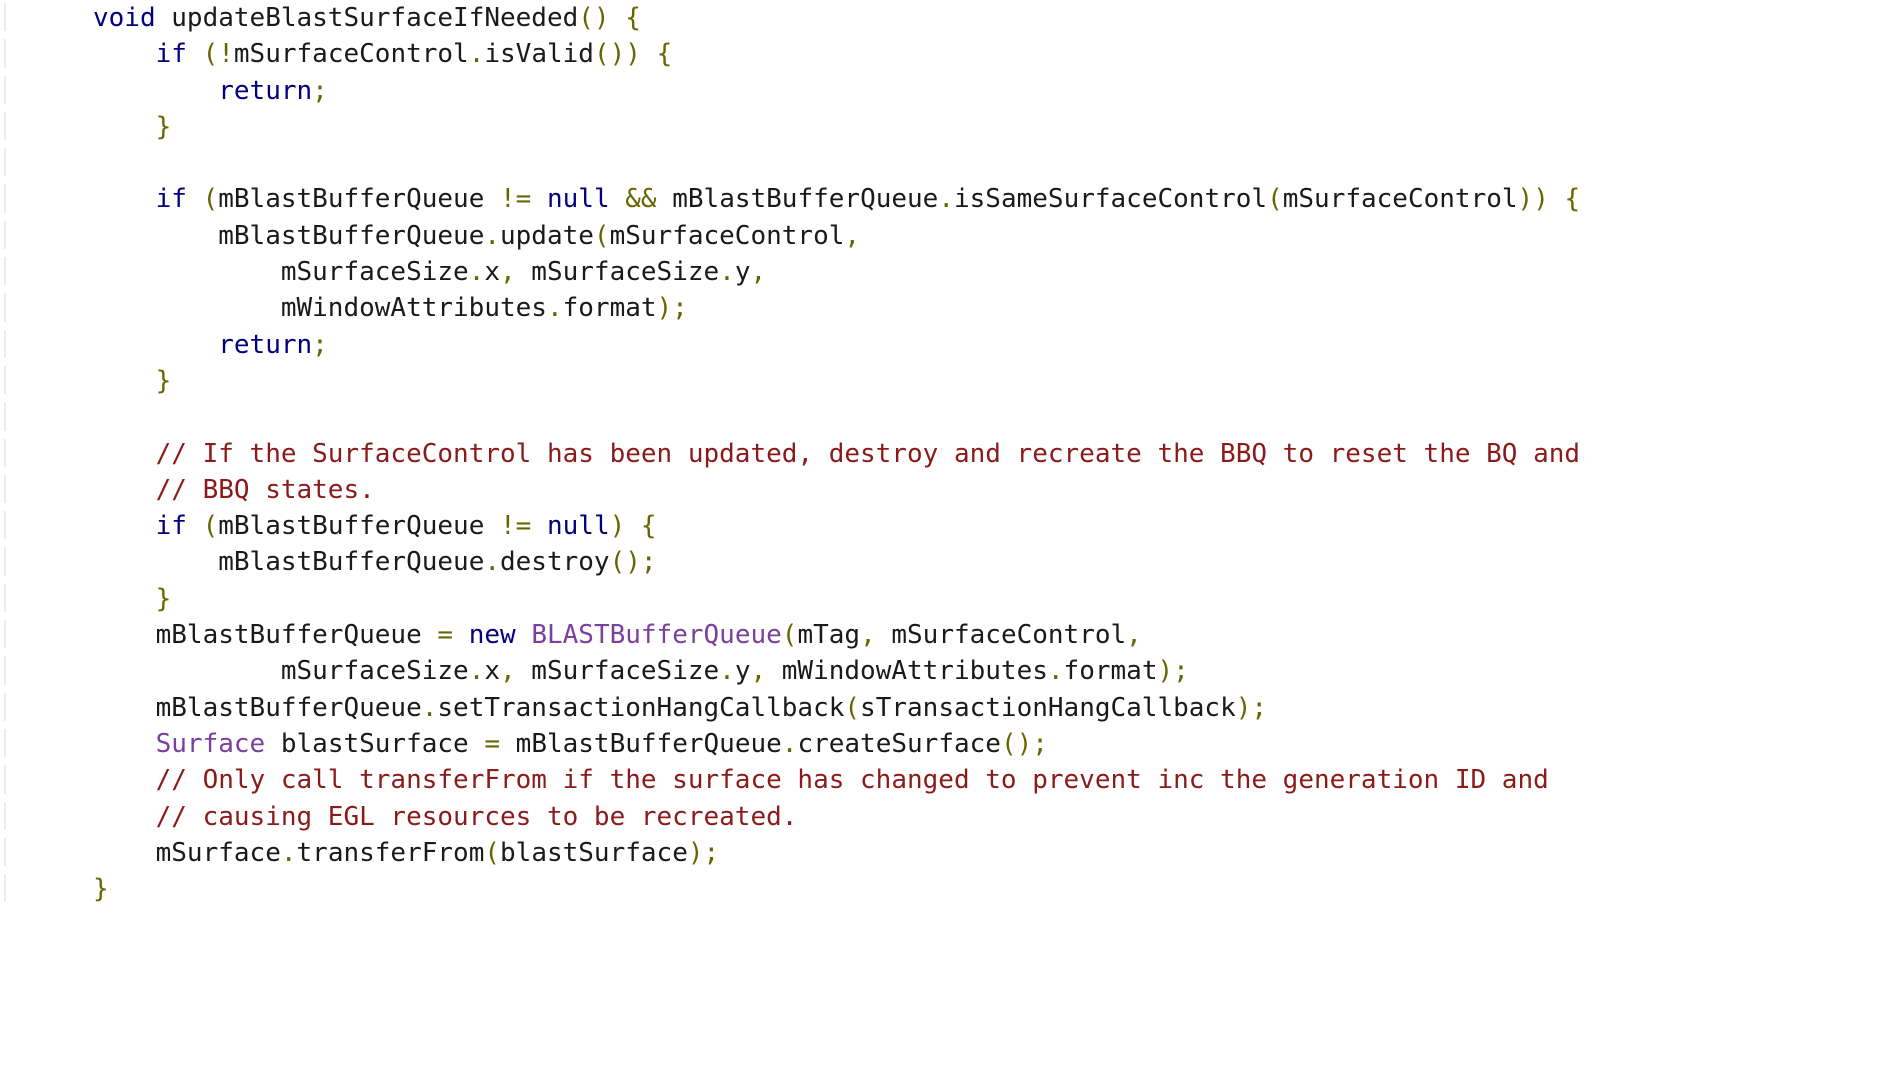  I want to click on code-token-kw: void, so click(124, 18).